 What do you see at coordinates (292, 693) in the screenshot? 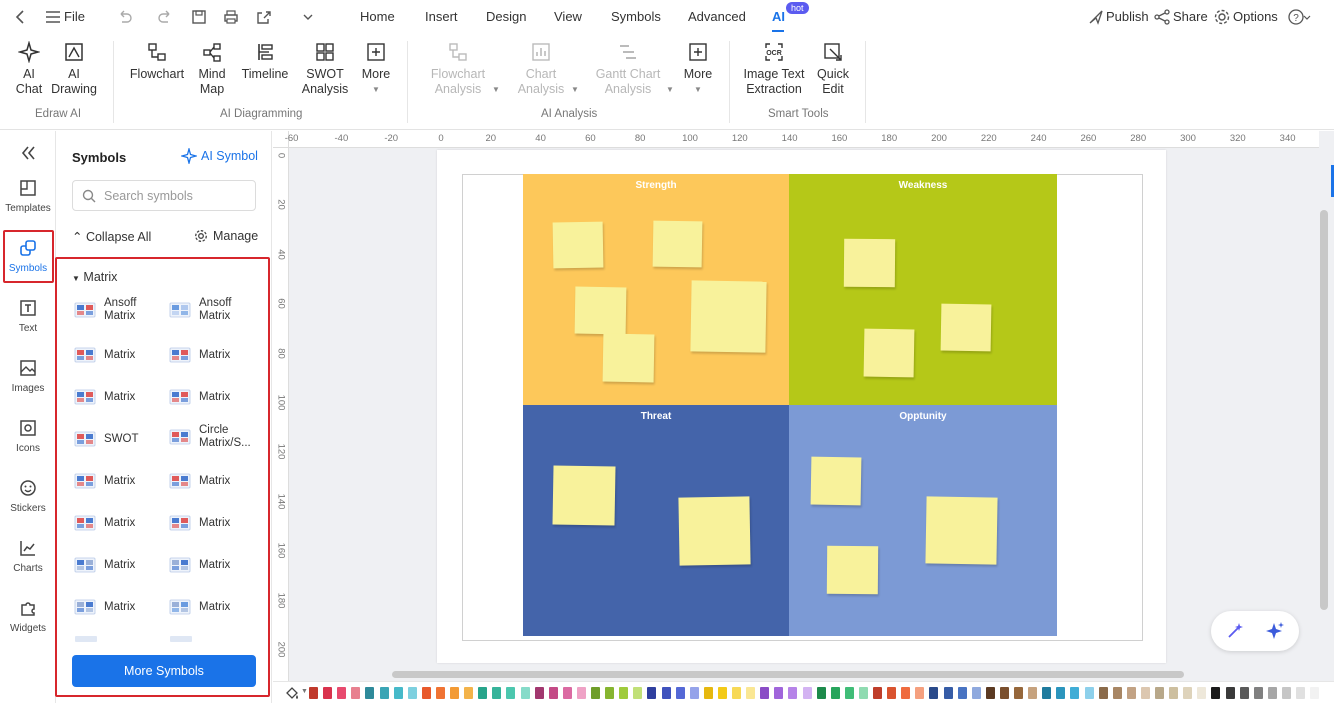
I see `fill-bucket-icon` at bounding box center [292, 693].